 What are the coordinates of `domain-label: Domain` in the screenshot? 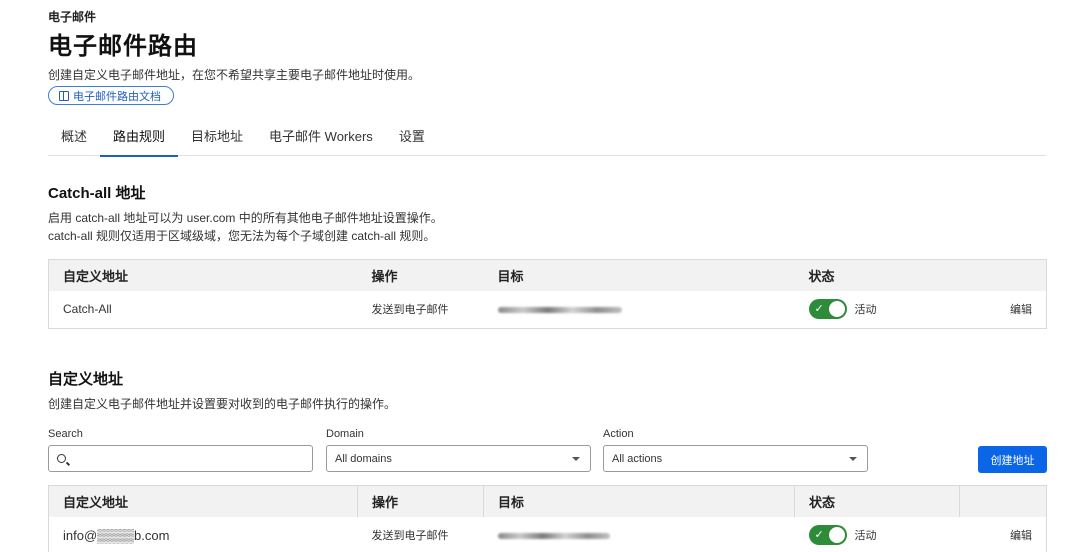 It's located at (345, 434).